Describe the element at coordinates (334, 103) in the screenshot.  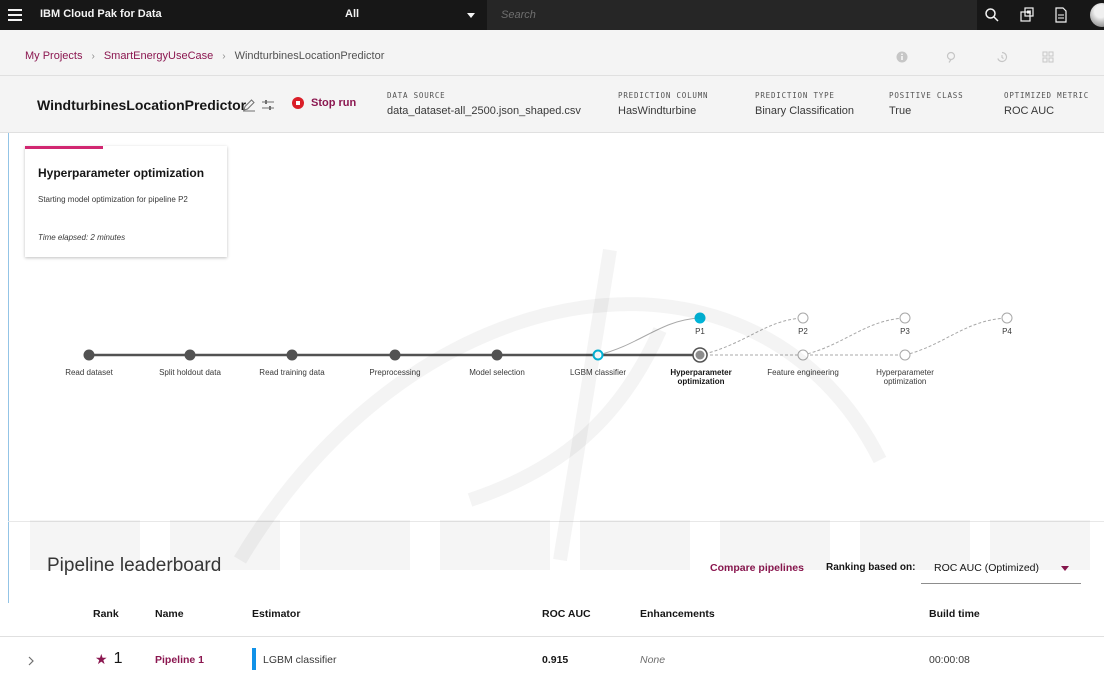
I see `stop-run-label: Stop run` at that location.